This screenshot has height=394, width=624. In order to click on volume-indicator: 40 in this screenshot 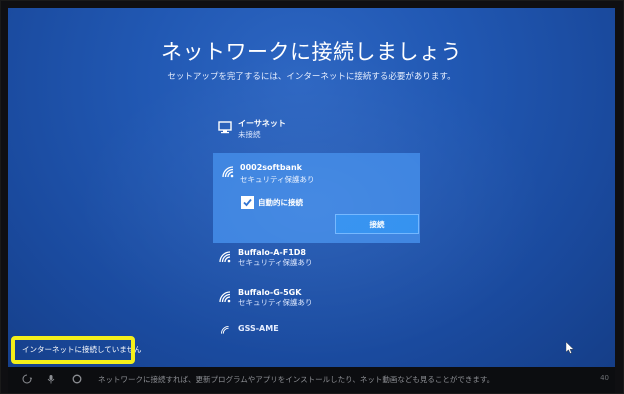, I will do `click(604, 378)`.